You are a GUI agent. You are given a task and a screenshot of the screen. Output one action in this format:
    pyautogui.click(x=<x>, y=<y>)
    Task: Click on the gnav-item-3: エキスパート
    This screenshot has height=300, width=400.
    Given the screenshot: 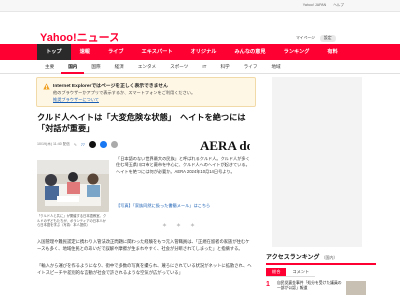 What is the action you would take?
    pyautogui.click(x=157, y=52)
    